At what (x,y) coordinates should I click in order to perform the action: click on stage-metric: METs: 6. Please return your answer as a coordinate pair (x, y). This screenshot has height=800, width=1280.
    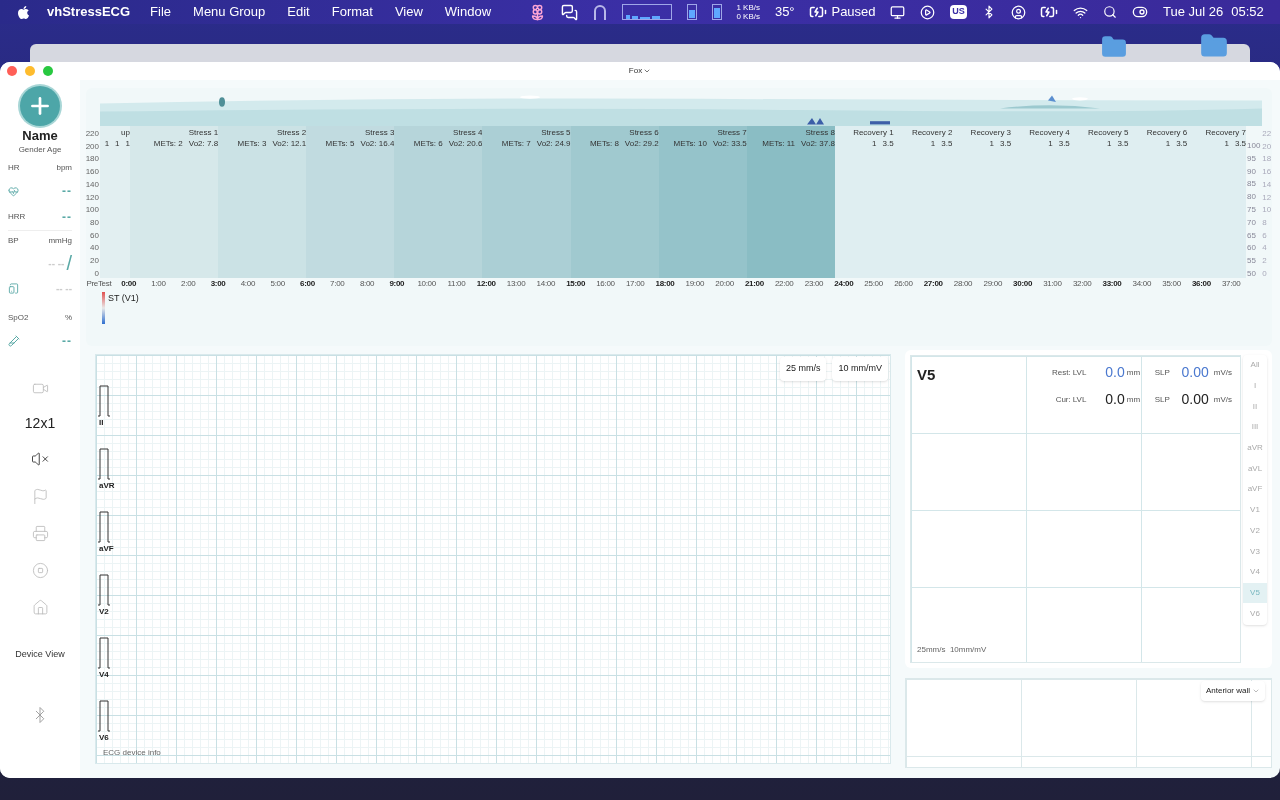
    Looking at the image, I should click on (428, 143).